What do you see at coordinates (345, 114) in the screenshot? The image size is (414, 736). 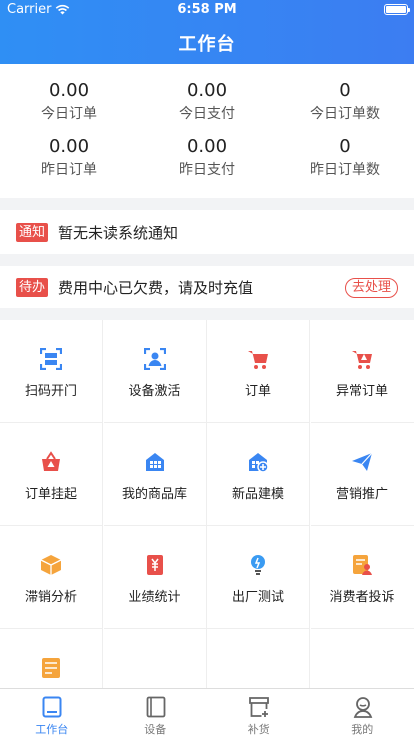 I see `stat-label: 今日订单数` at bounding box center [345, 114].